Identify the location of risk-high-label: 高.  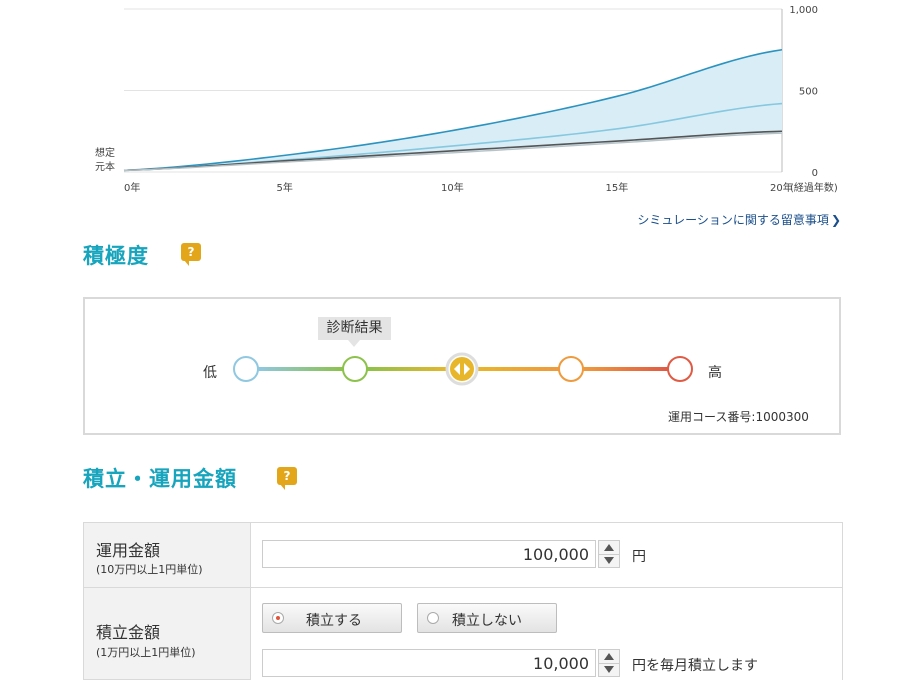
(715, 373).